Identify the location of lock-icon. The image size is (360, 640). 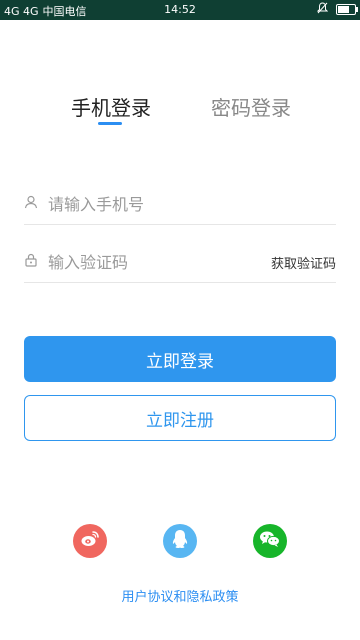
(31, 259).